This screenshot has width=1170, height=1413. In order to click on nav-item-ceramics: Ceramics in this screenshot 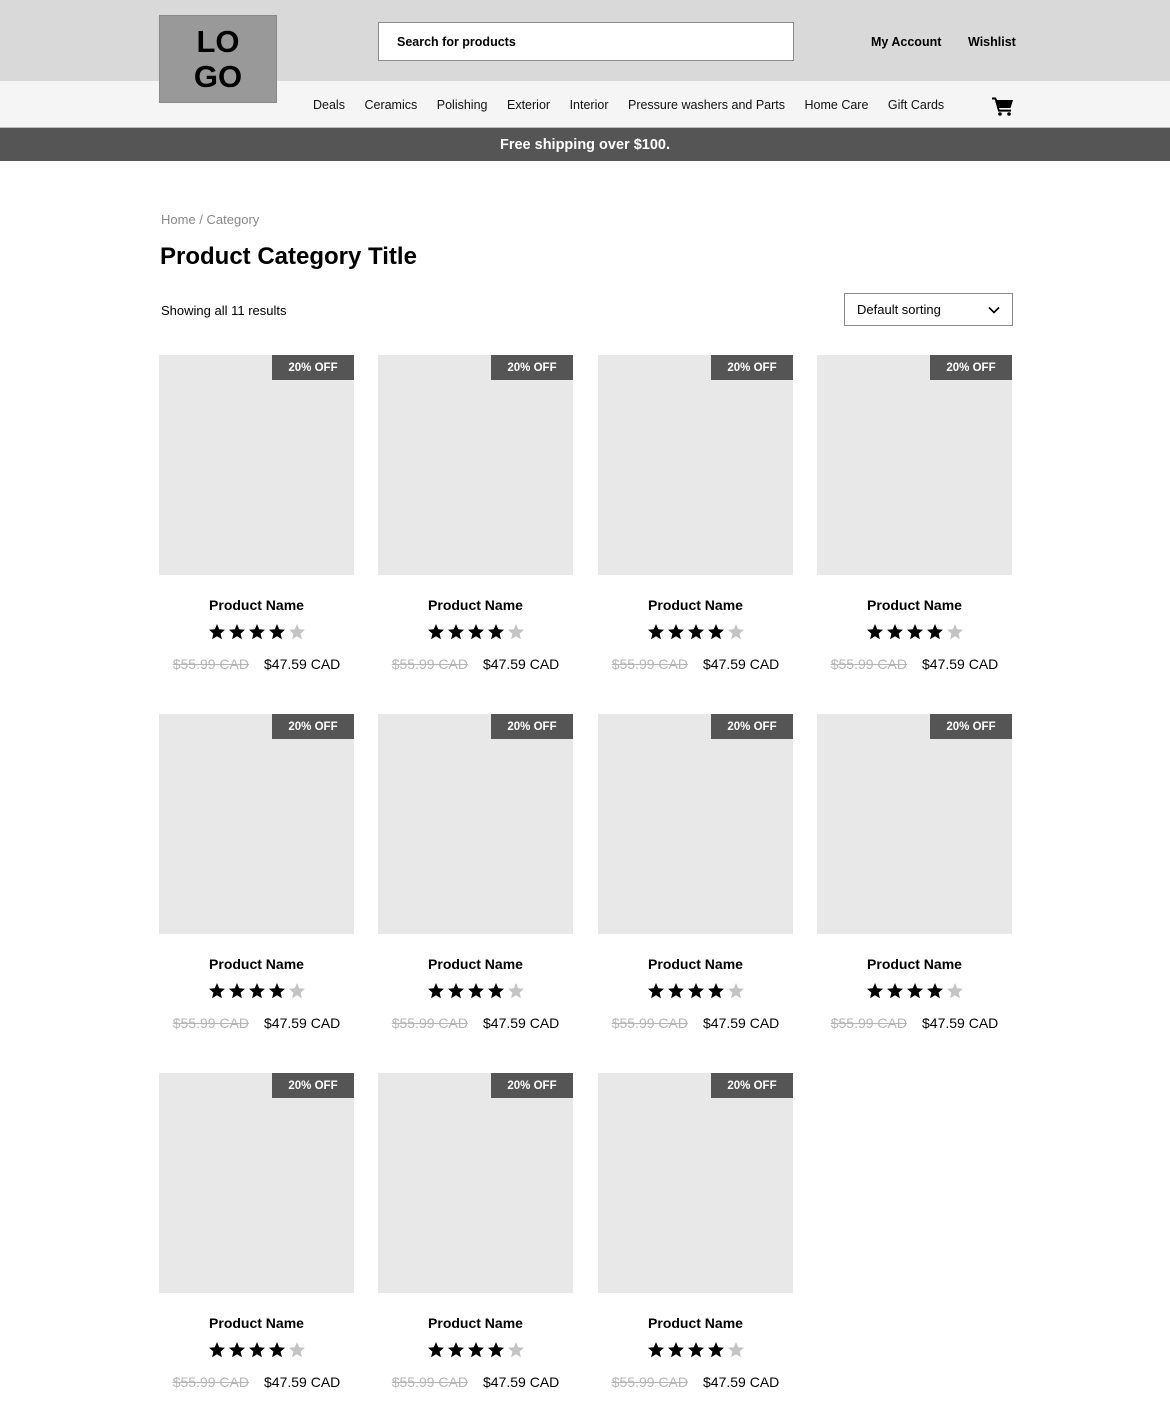, I will do `click(390, 105)`.